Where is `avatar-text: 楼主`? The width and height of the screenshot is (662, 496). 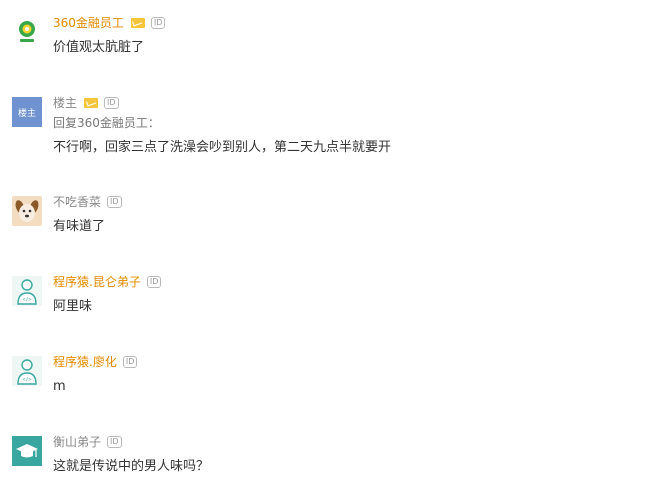
avatar-text: 楼主 is located at coordinates (26, 113).